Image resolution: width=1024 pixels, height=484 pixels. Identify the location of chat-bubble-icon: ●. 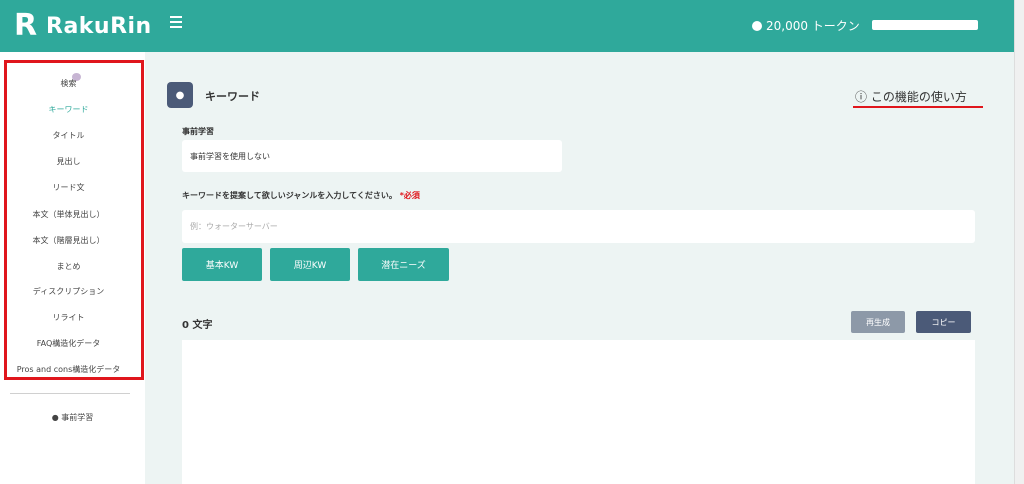
(180, 95).